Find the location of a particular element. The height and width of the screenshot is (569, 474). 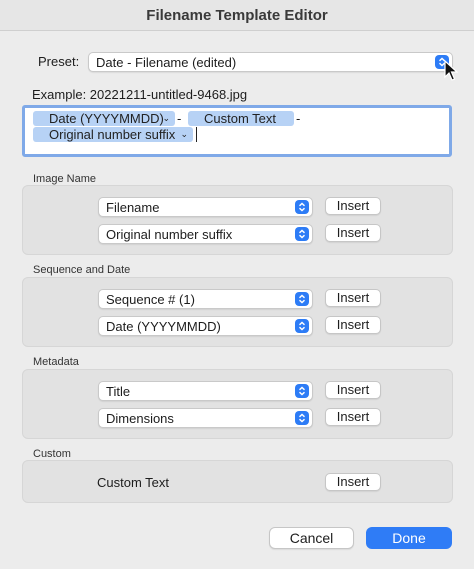

insert-date-button: Insert is located at coordinates (353, 325).